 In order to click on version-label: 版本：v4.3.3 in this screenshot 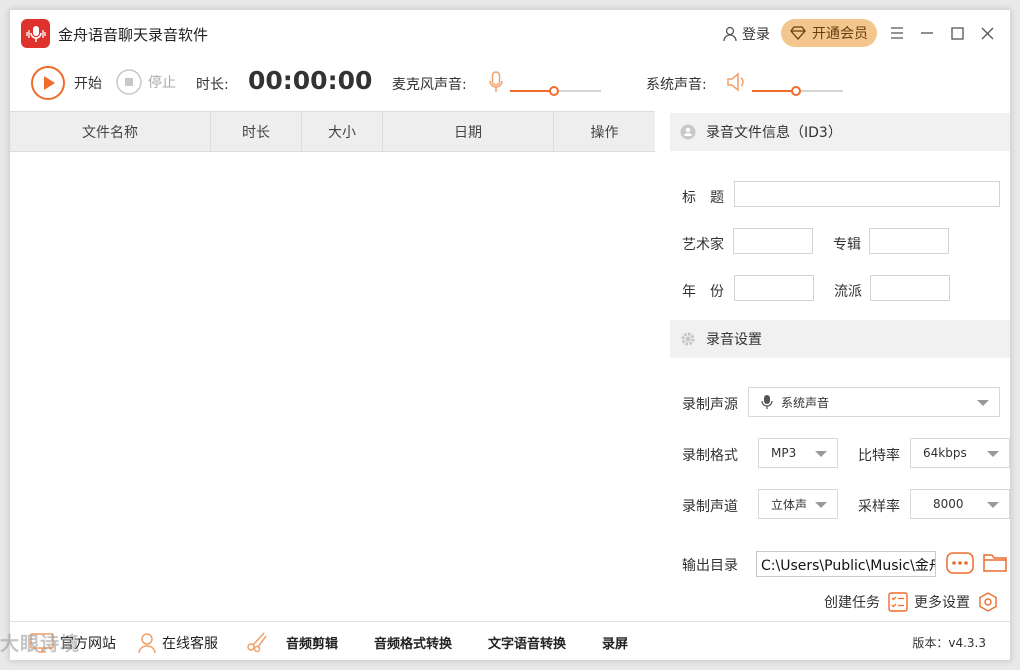, I will do `click(949, 643)`.